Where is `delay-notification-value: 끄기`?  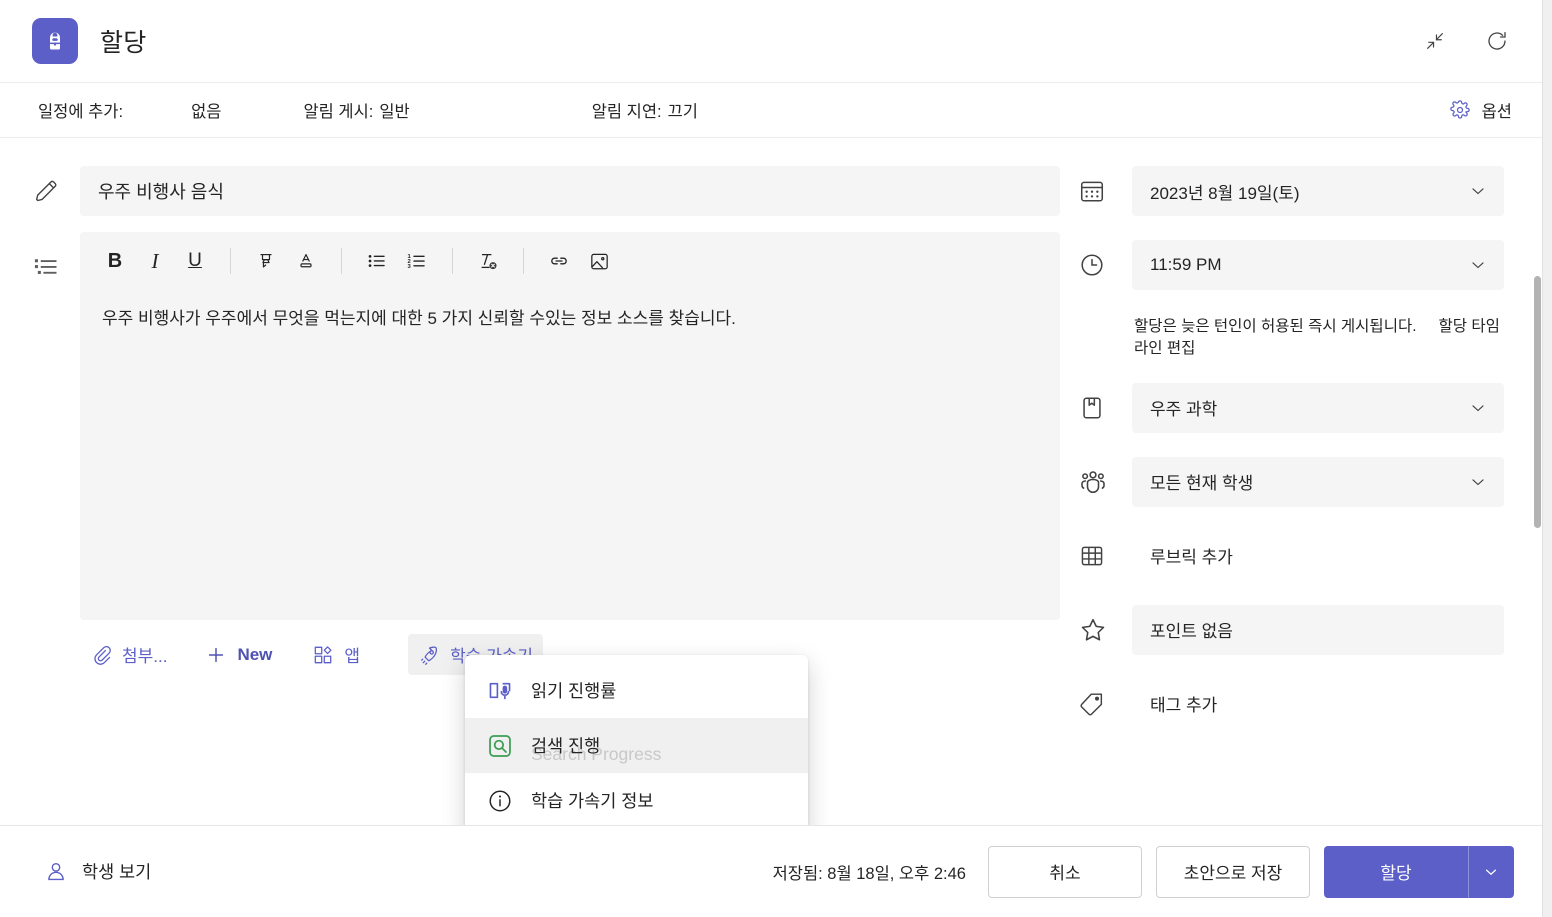 delay-notification-value: 끄기 is located at coordinates (683, 110).